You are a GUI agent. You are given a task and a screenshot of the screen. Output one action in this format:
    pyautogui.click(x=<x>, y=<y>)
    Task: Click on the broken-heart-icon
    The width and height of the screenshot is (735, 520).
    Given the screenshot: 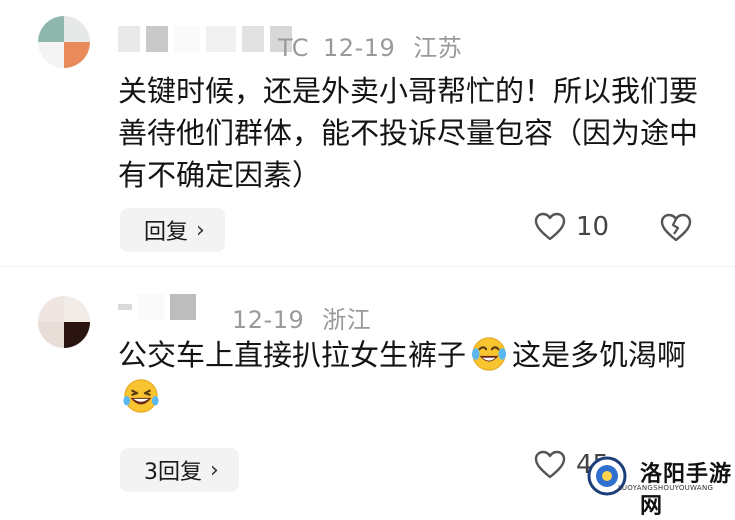 What is the action you would take?
    pyautogui.click(x=676, y=228)
    